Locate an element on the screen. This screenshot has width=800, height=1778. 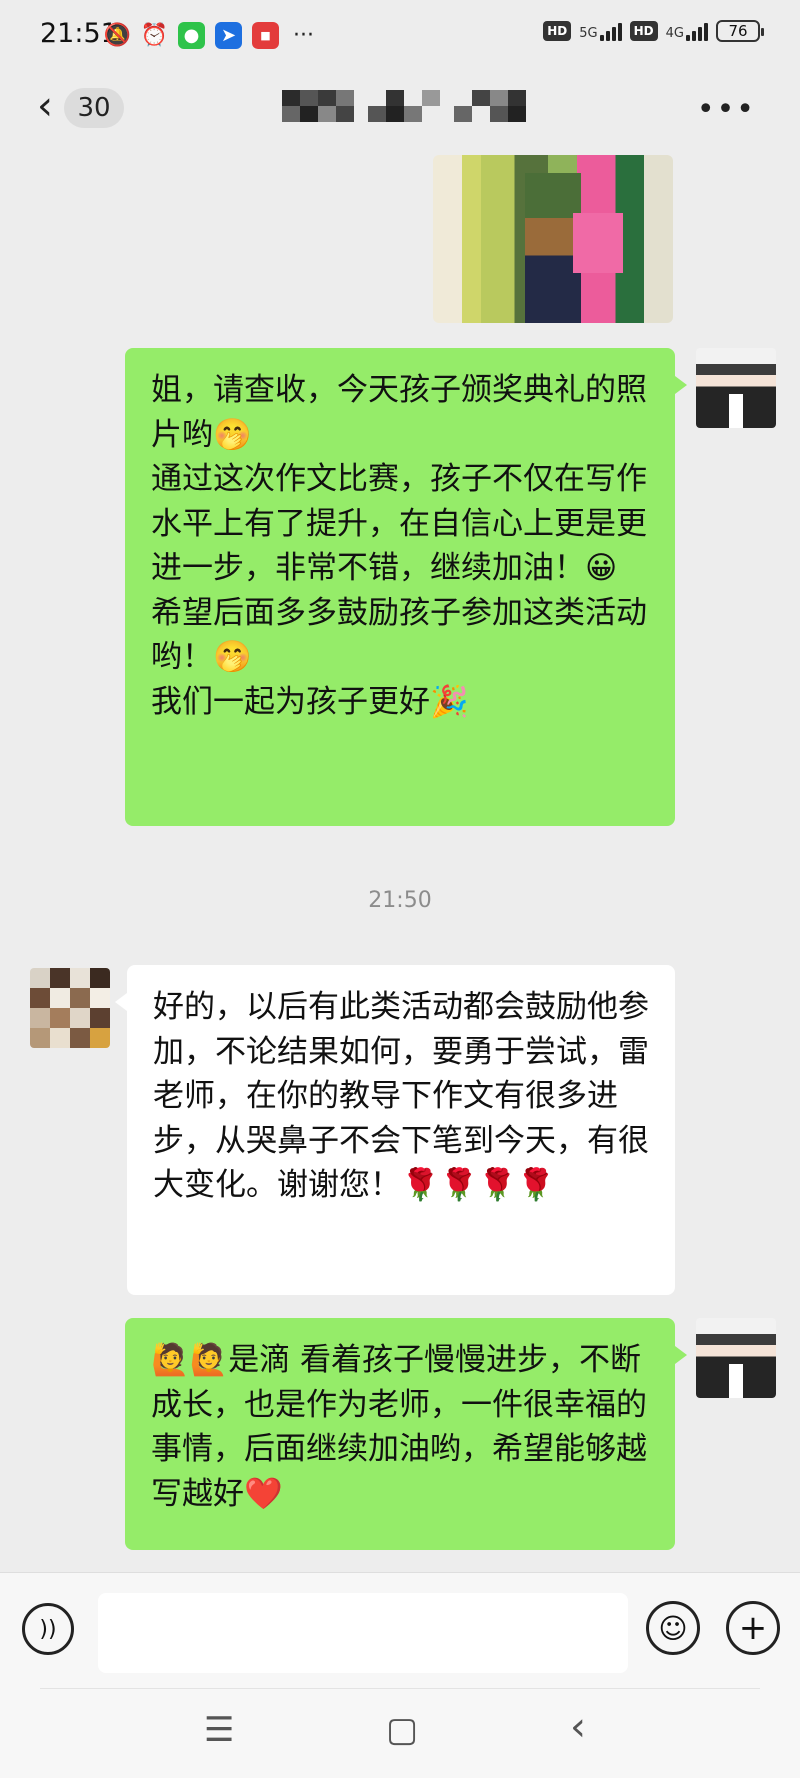
signal-5g: 5G is located at coordinates (600, 31).